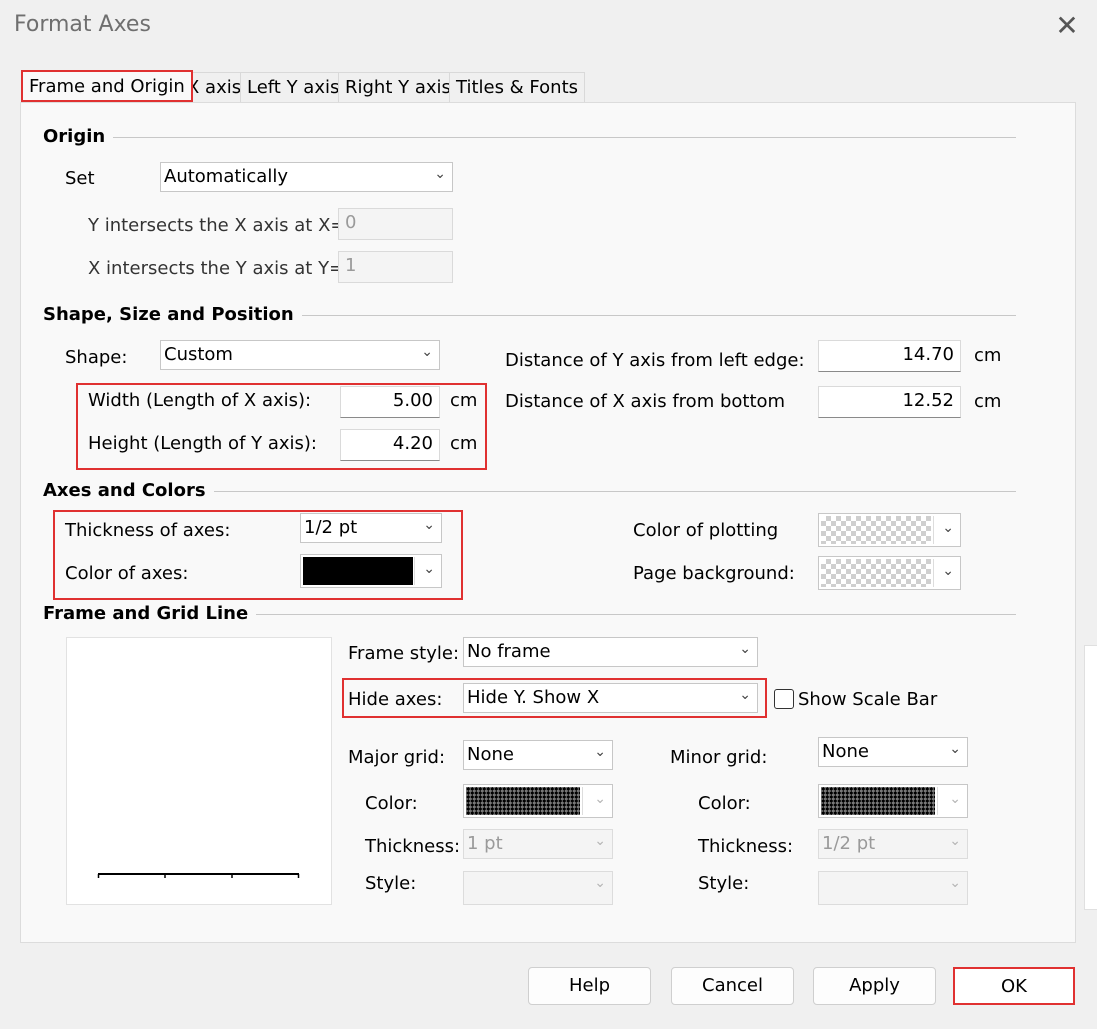 The image size is (1097, 1029). Describe the element at coordinates (293, 87) in the screenshot. I see `tab-left-y-axis: Left Y axis` at that location.